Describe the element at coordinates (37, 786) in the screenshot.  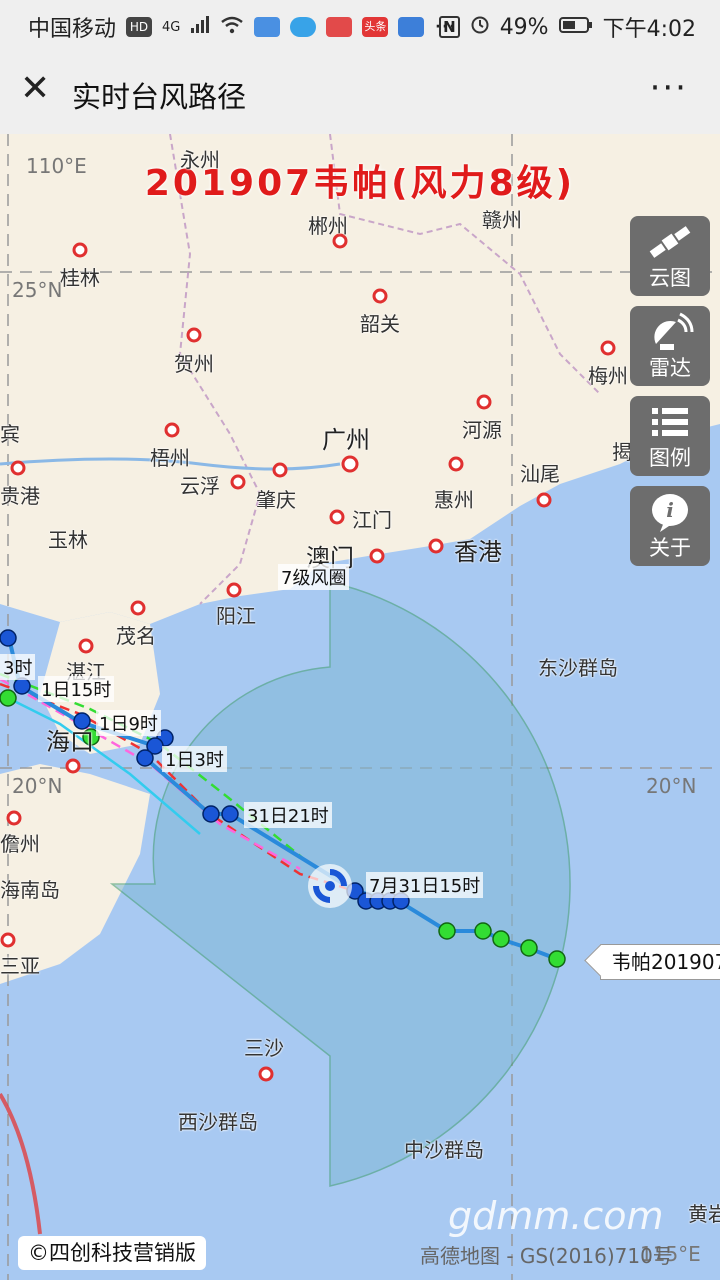
I see `lat-20-left-label: 20°N` at that location.